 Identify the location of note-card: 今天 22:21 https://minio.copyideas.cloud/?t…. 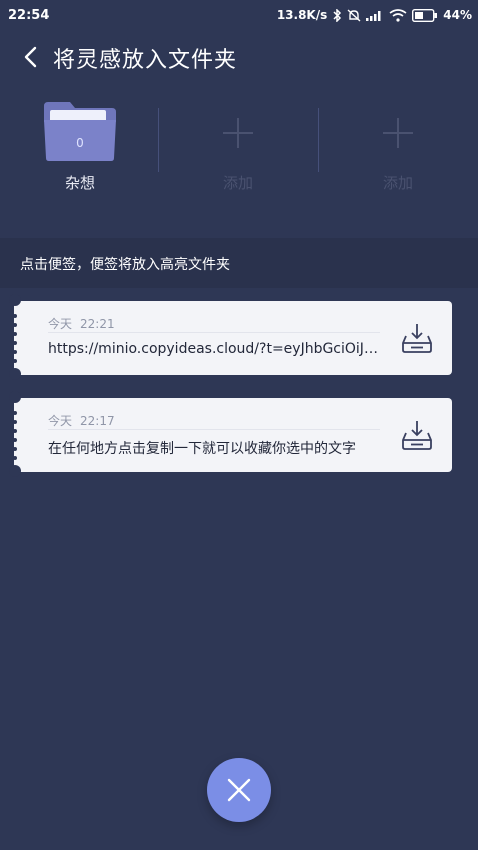
(233, 338).